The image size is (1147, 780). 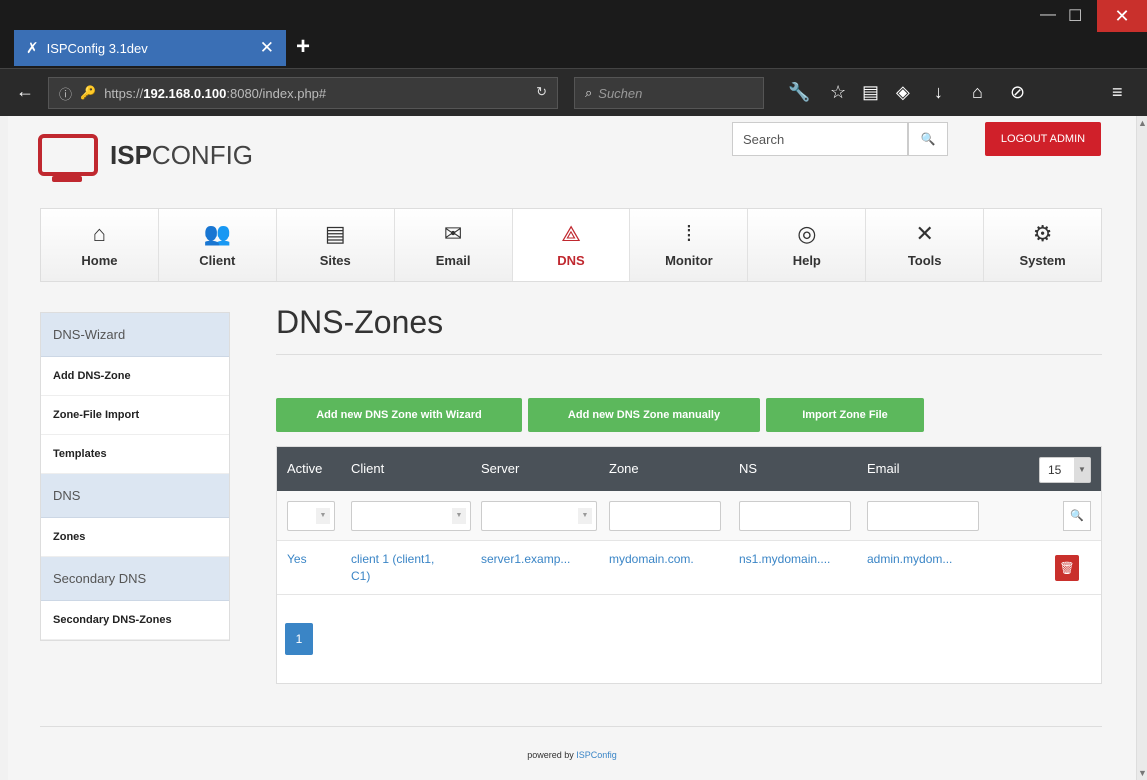 I want to click on cell-active: Yes, so click(x=297, y=559).